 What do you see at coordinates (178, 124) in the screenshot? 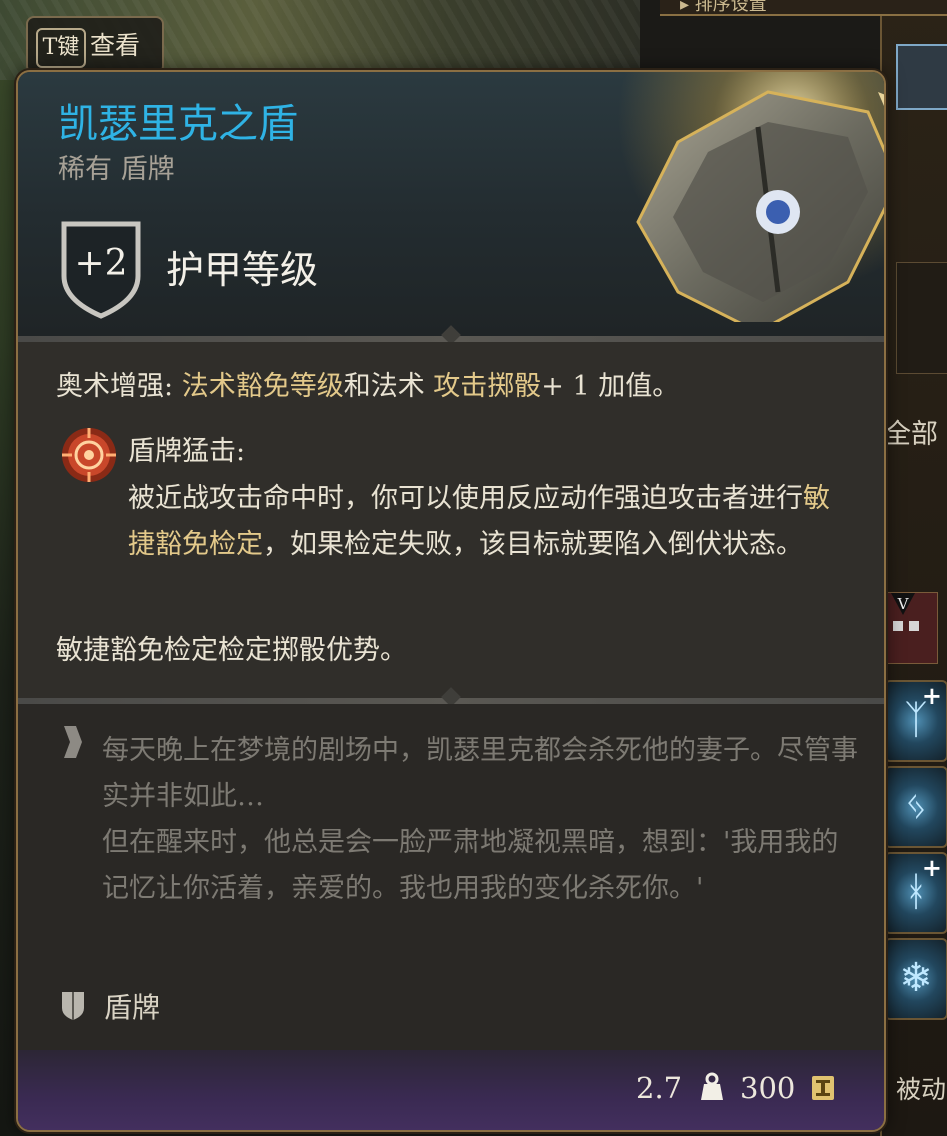
I see `item-name: 凯瑟里克之盾` at bounding box center [178, 124].